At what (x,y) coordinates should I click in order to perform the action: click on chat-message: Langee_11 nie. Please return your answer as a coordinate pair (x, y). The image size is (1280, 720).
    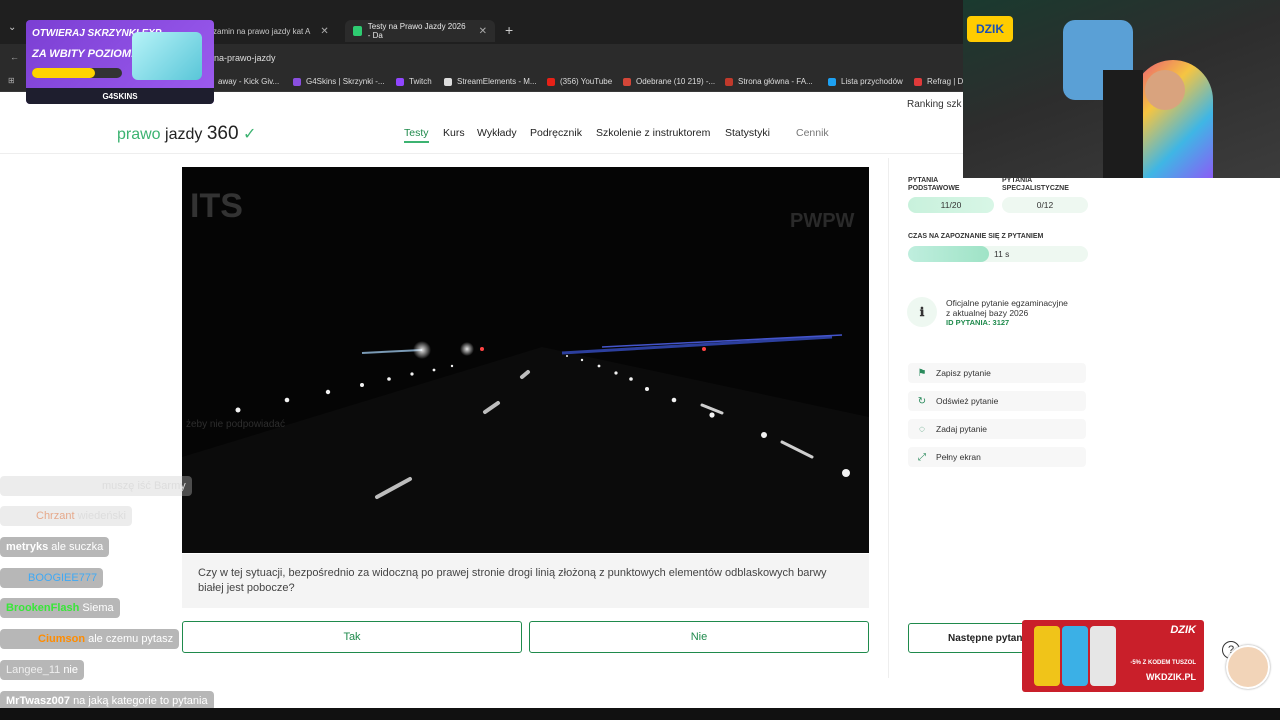
    Looking at the image, I should click on (42, 670).